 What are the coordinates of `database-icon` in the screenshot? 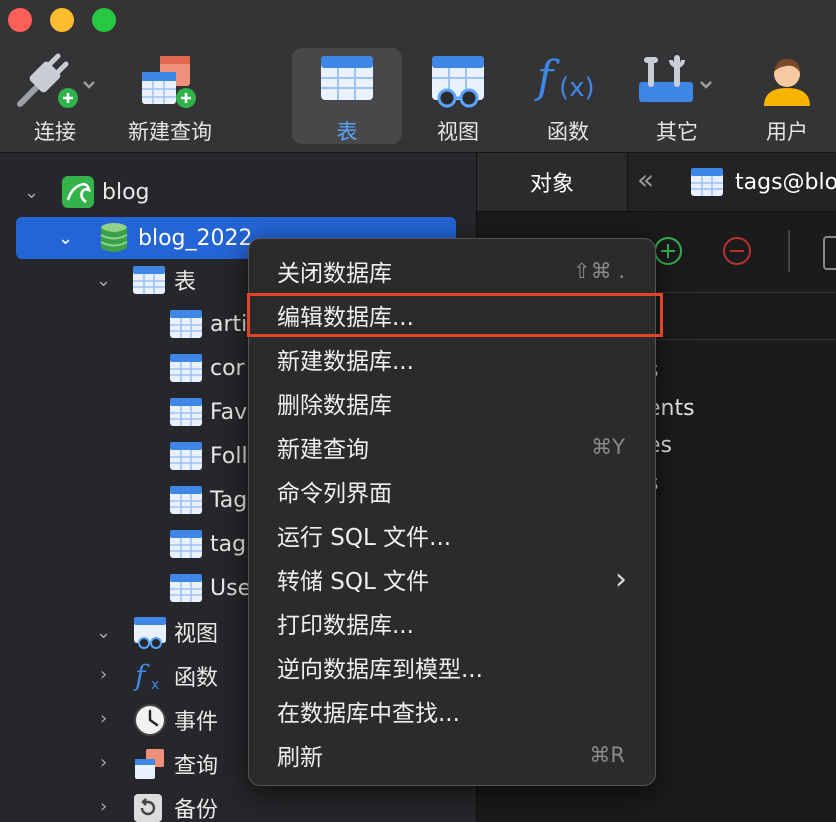 It's located at (114, 237).